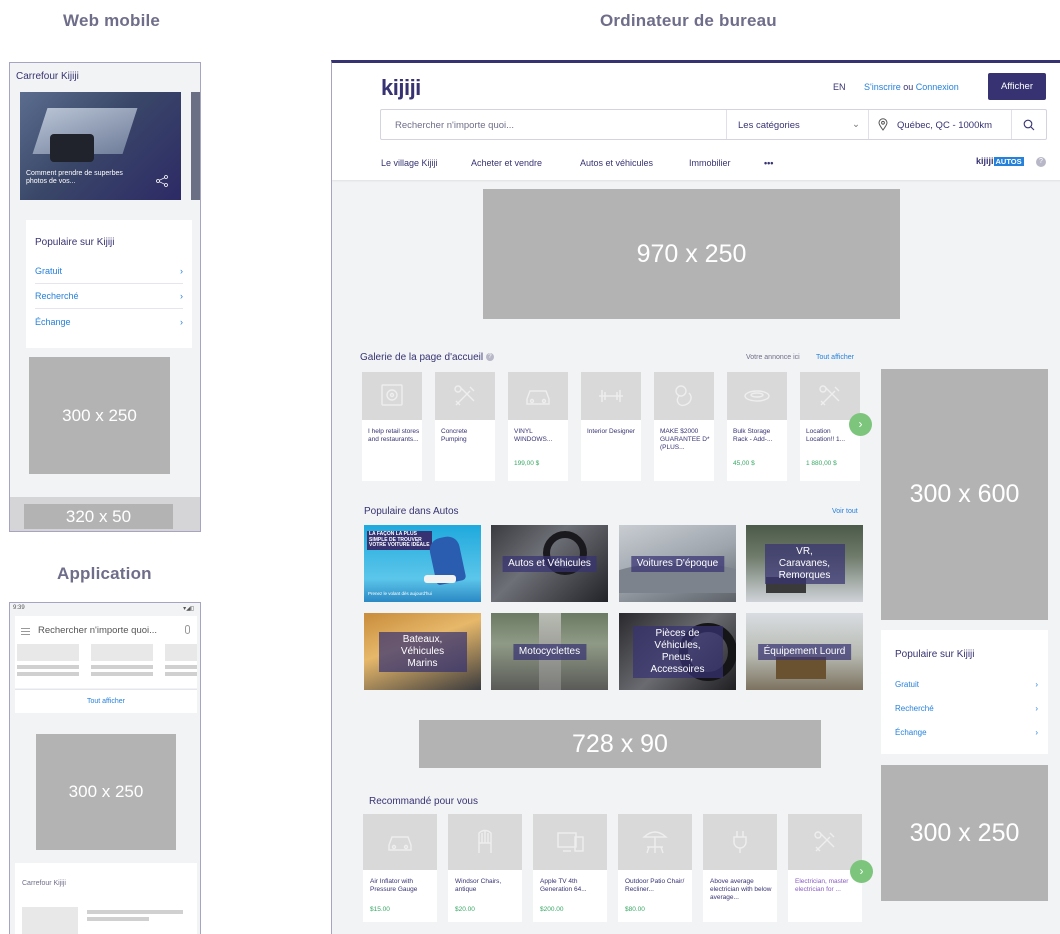  What do you see at coordinates (964, 494) in the screenshot?
I see `ad-300x600: 300 x 600` at bounding box center [964, 494].